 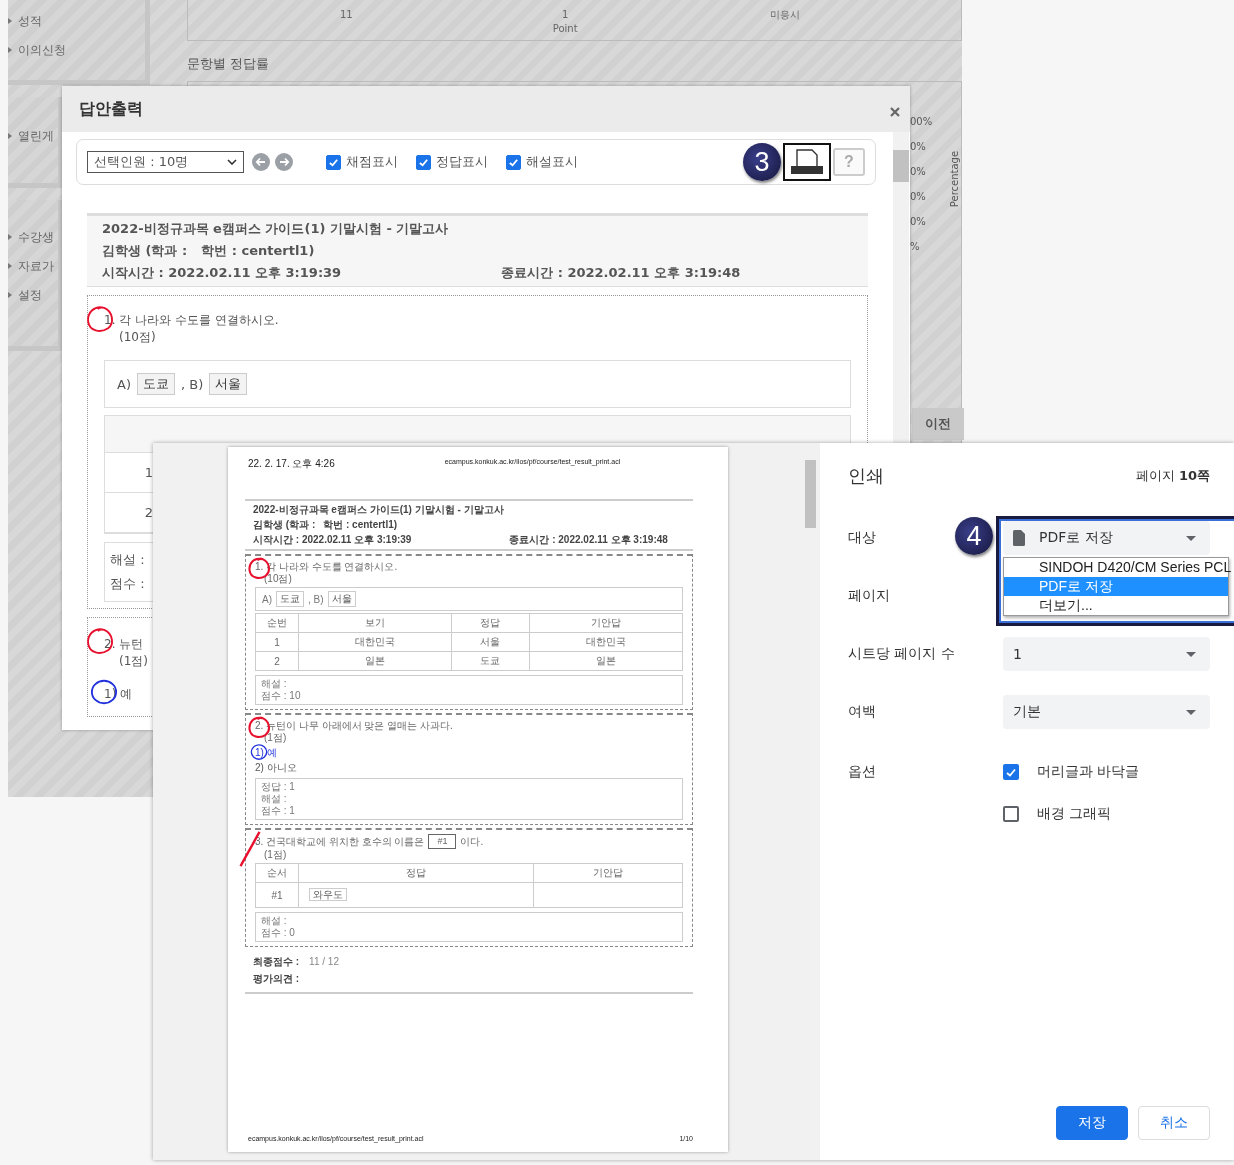 I want to click on feedback-line: 점수 : 1, so click(x=278, y=811).